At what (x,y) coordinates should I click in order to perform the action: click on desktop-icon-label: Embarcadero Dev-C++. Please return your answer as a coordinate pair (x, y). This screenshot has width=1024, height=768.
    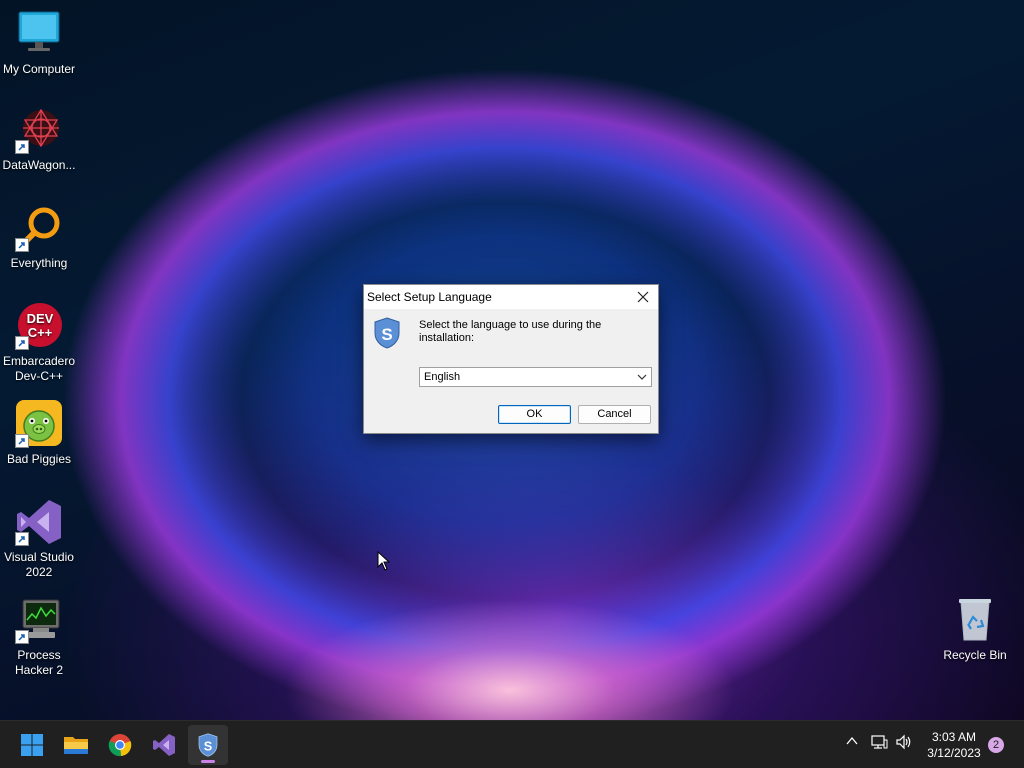
    Looking at the image, I should click on (39, 368).